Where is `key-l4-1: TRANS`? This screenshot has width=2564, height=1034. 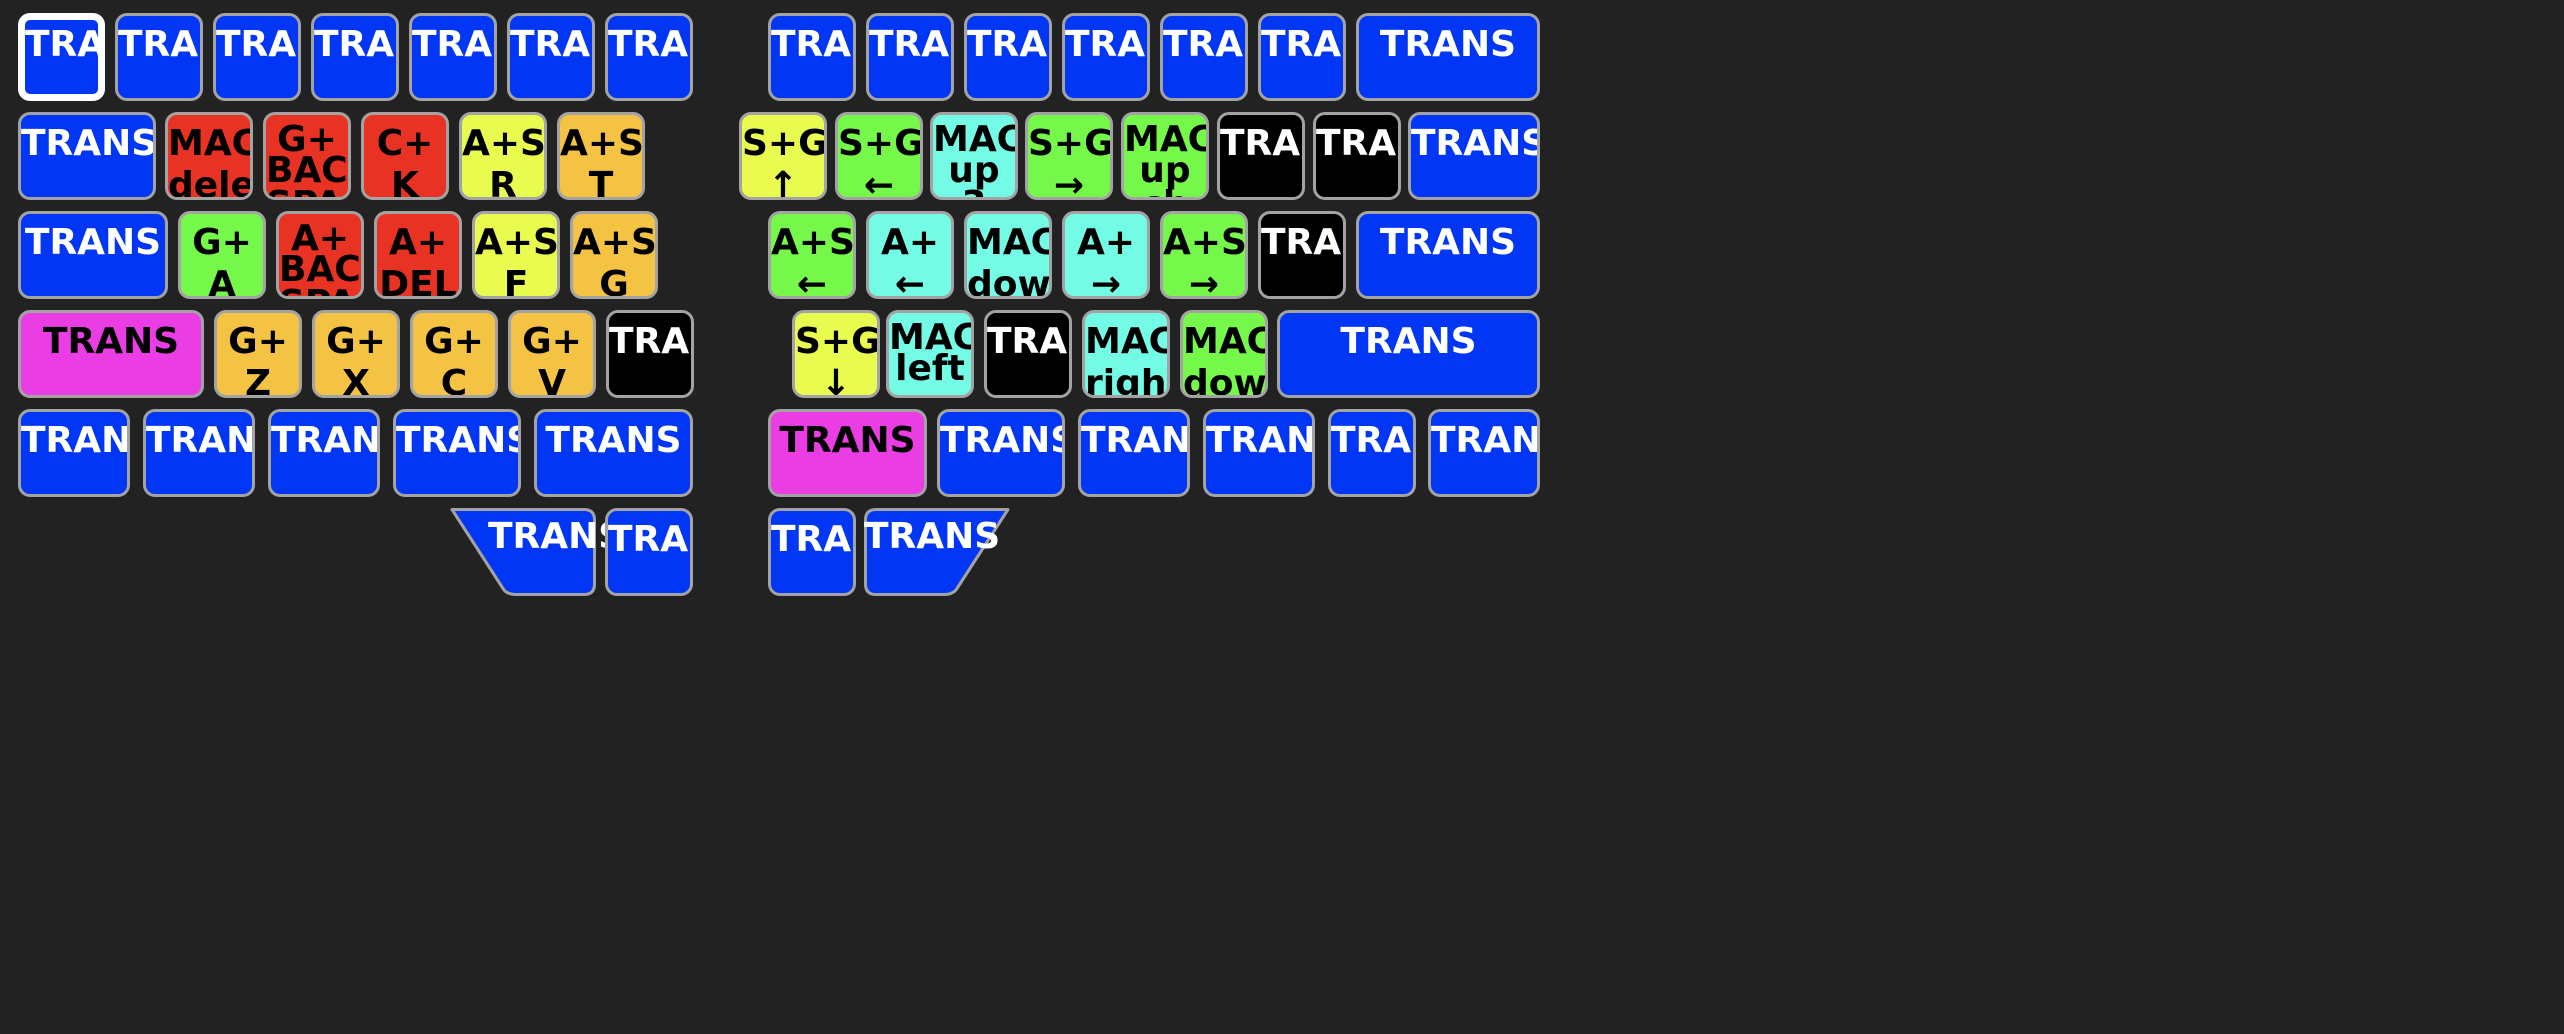
key-l4-1: TRANS is located at coordinates (199, 453).